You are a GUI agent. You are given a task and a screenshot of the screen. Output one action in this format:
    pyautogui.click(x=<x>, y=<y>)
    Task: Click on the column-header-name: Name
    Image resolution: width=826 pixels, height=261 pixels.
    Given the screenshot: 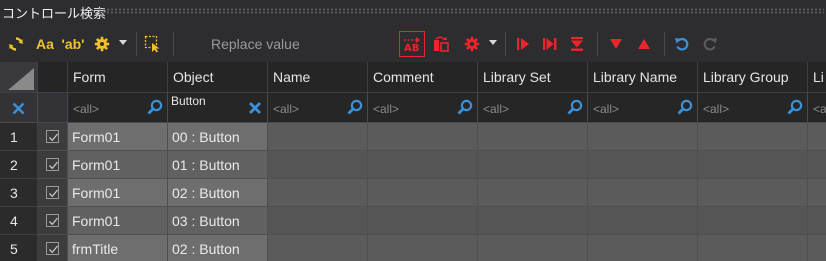 What is the action you would take?
    pyautogui.click(x=318, y=77)
    